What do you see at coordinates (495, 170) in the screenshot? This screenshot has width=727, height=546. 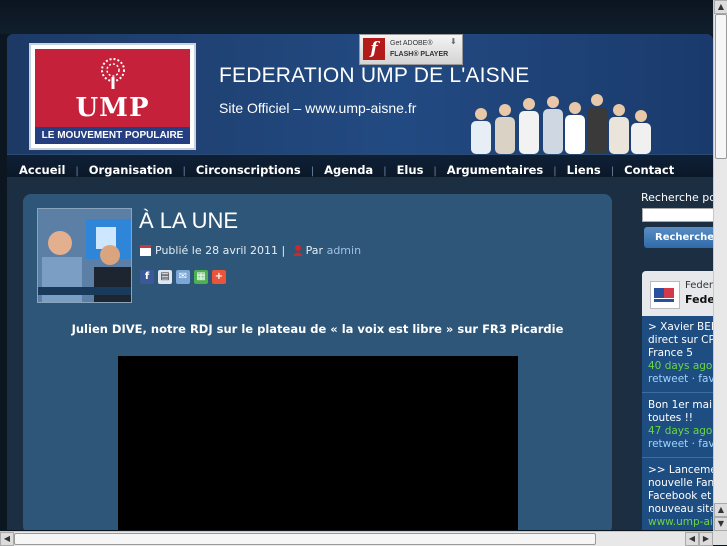 I see `nav-item-argumentaires: Argumentaires` at bounding box center [495, 170].